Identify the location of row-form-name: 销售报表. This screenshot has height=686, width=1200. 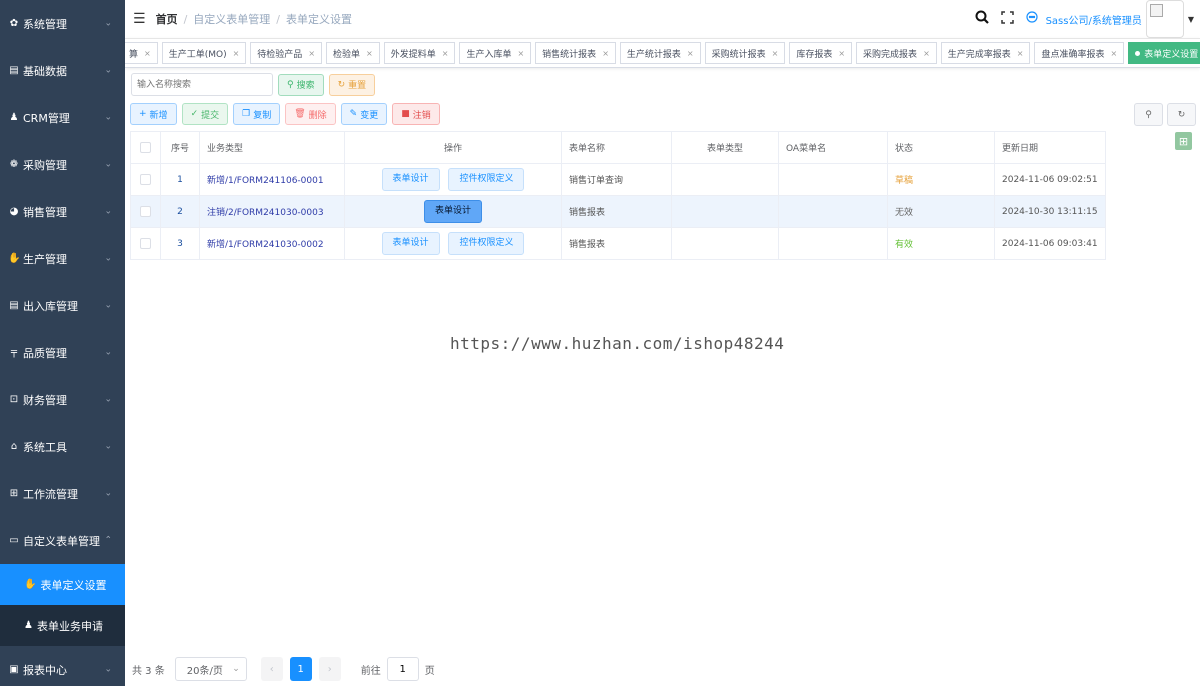
(616, 211).